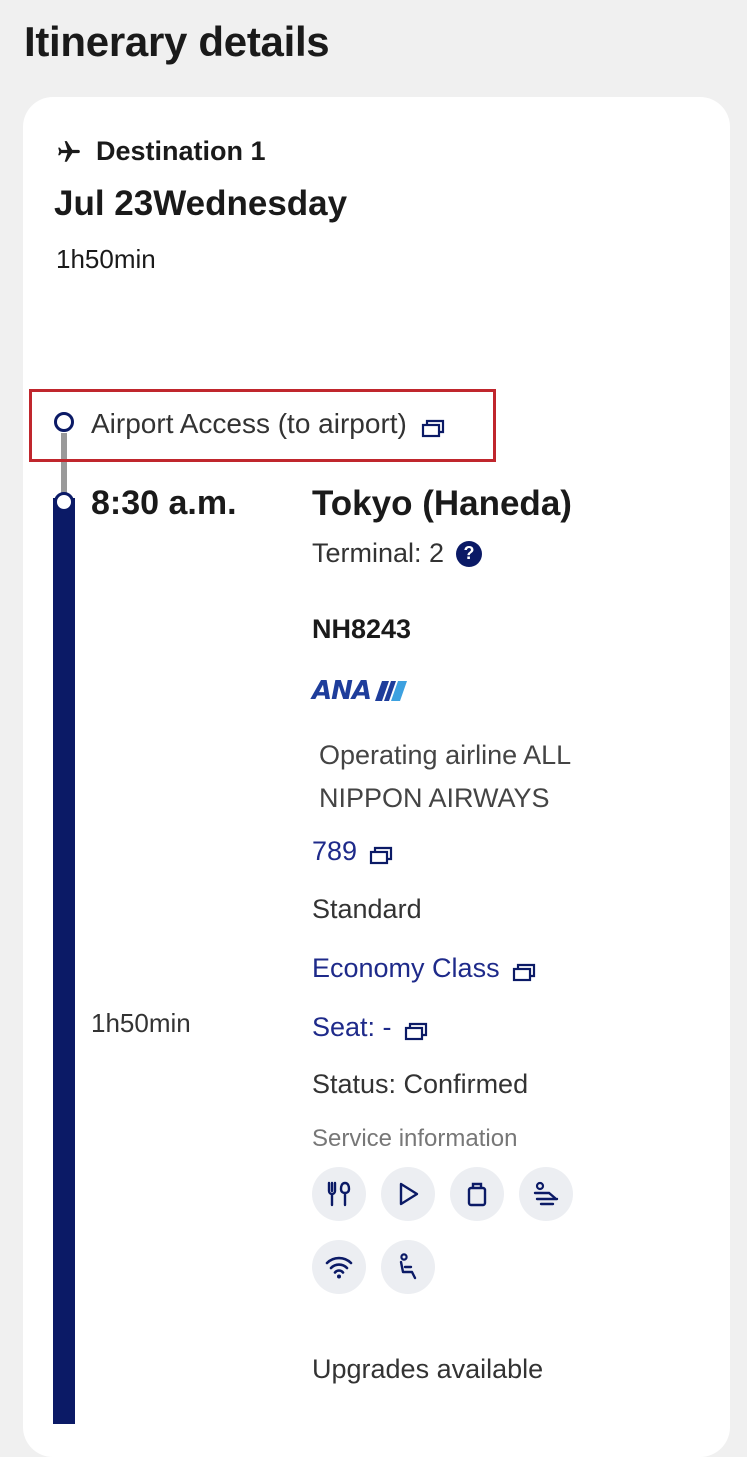  What do you see at coordinates (64, 961) in the screenshot?
I see `timeline-flight-bar` at bounding box center [64, 961].